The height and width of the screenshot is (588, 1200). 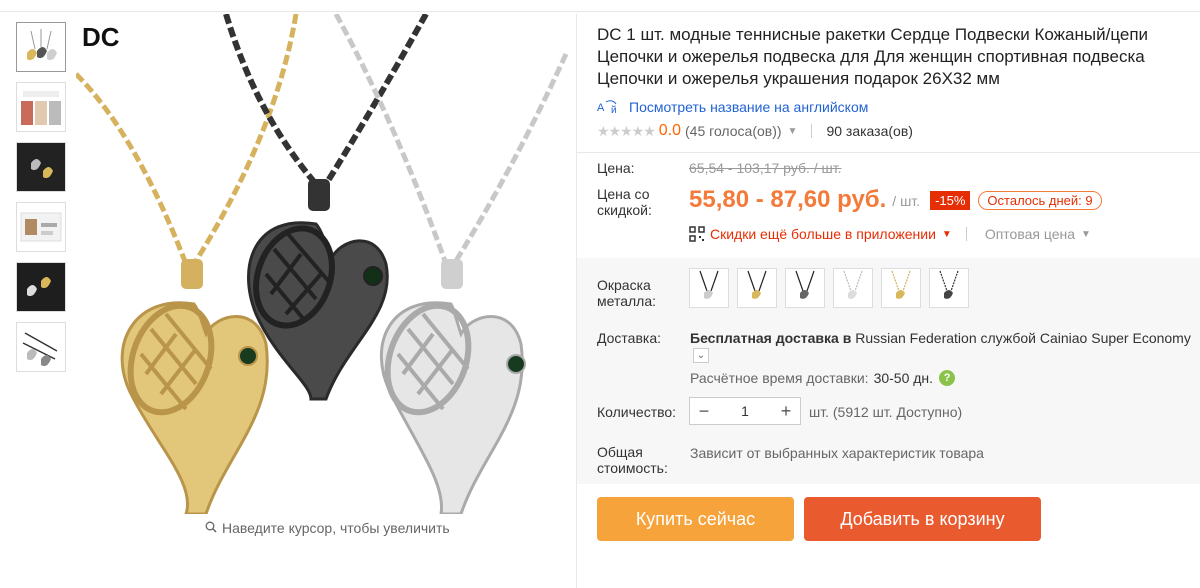 What do you see at coordinates (947, 378) in the screenshot?
I see `help-icon: ?` at bounding box center [947, 378].